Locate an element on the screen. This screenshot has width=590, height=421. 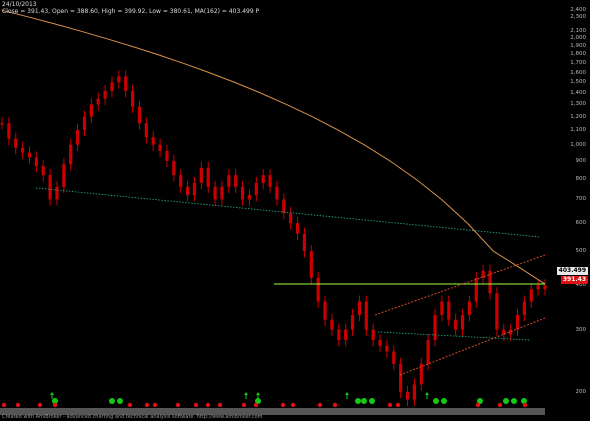
y-axis-tick-label: 1,500 is located at coordinates (578, 82).